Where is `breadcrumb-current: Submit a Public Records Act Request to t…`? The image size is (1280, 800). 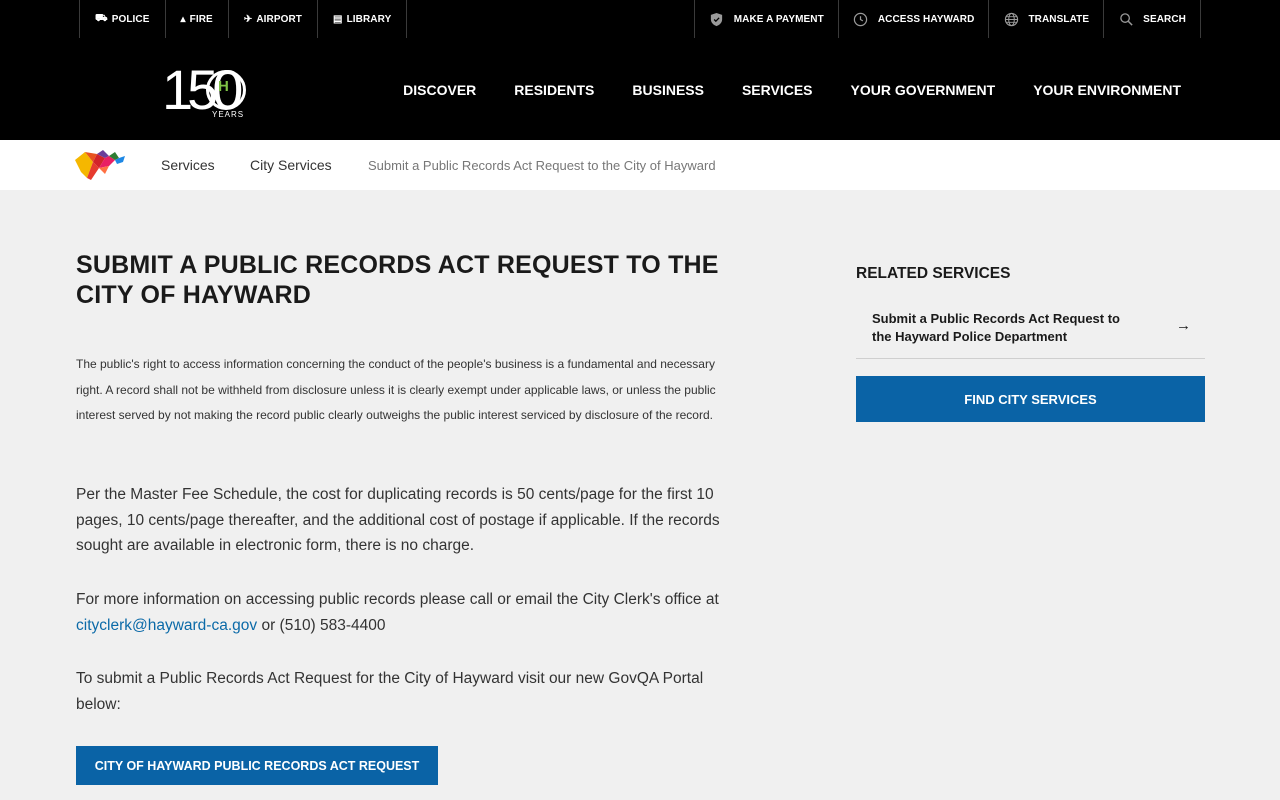 breadcrumb-current: Submit a Public Records Act Request to t… is located at coordinates (542, 165).